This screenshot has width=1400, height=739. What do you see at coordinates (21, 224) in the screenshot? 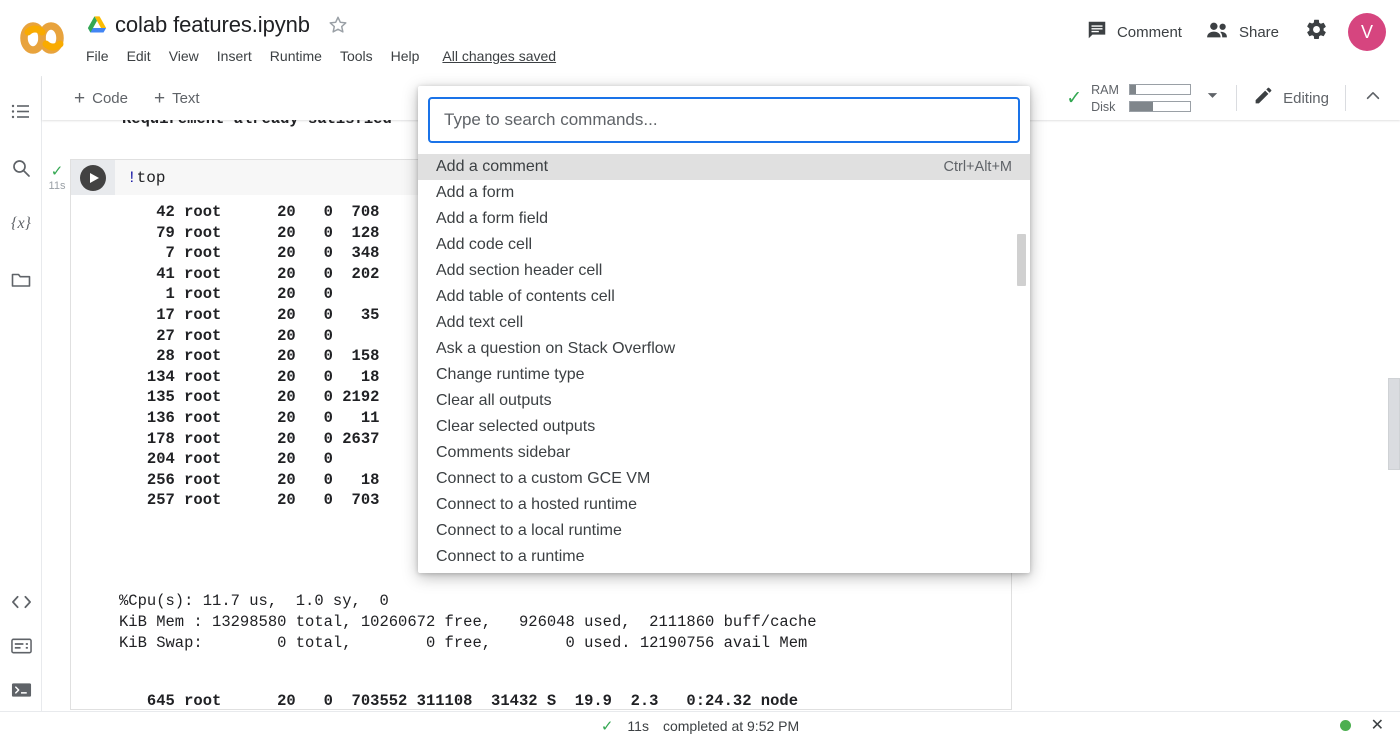
I see `variables-icon: {x}` at bounding box center [21, 224].